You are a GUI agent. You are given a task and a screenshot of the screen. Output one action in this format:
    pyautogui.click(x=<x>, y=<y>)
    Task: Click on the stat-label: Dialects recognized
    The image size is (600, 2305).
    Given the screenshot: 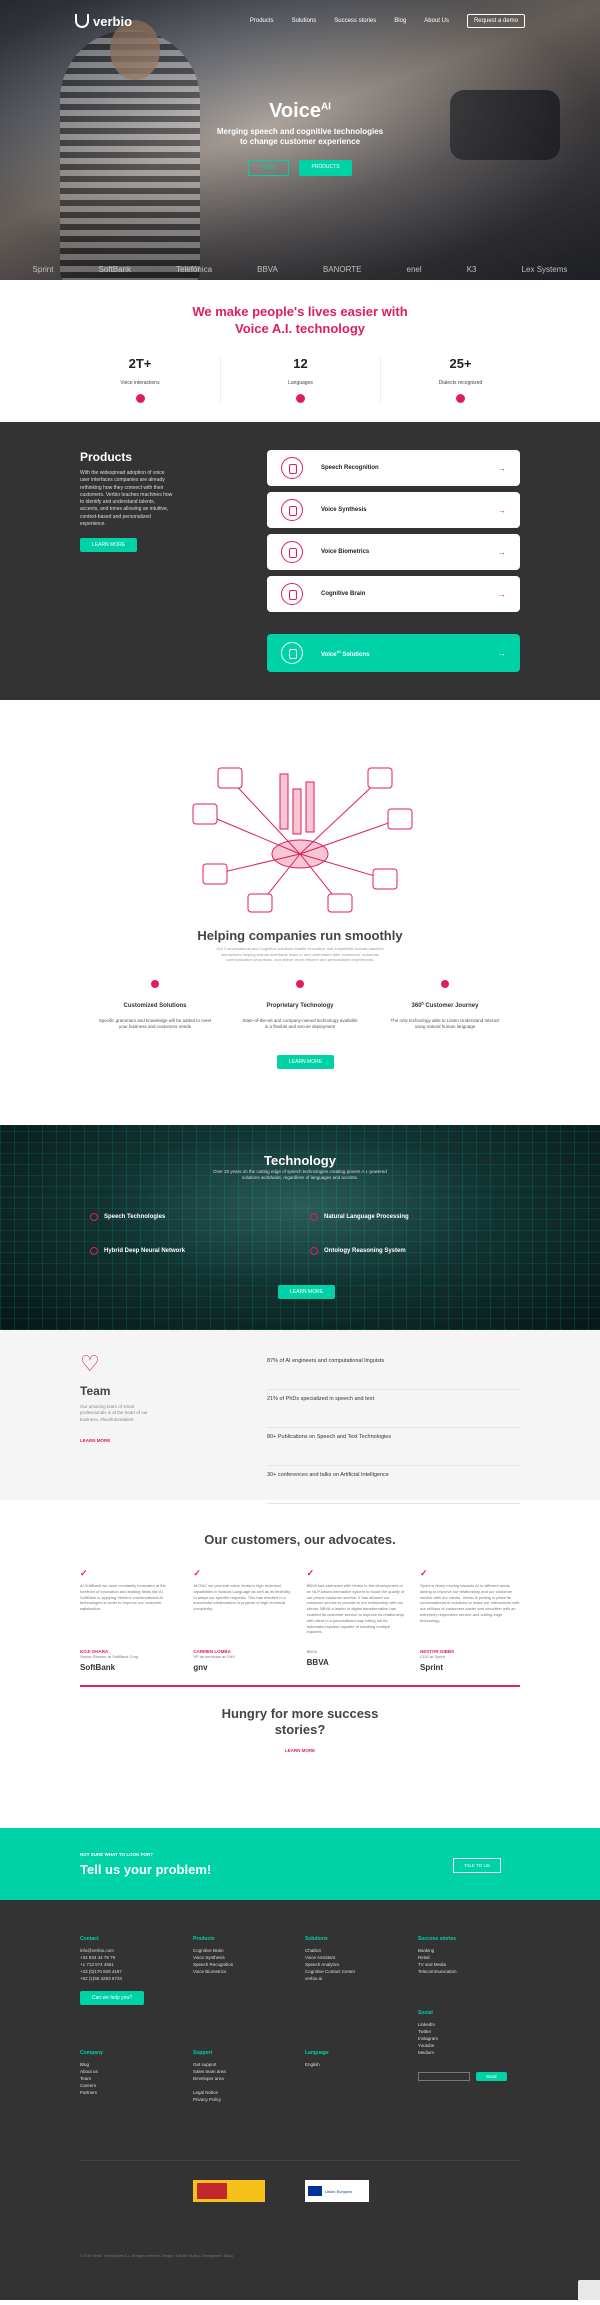 What is the action you would take?
    pyautogui.click(x=460, y=382)
    